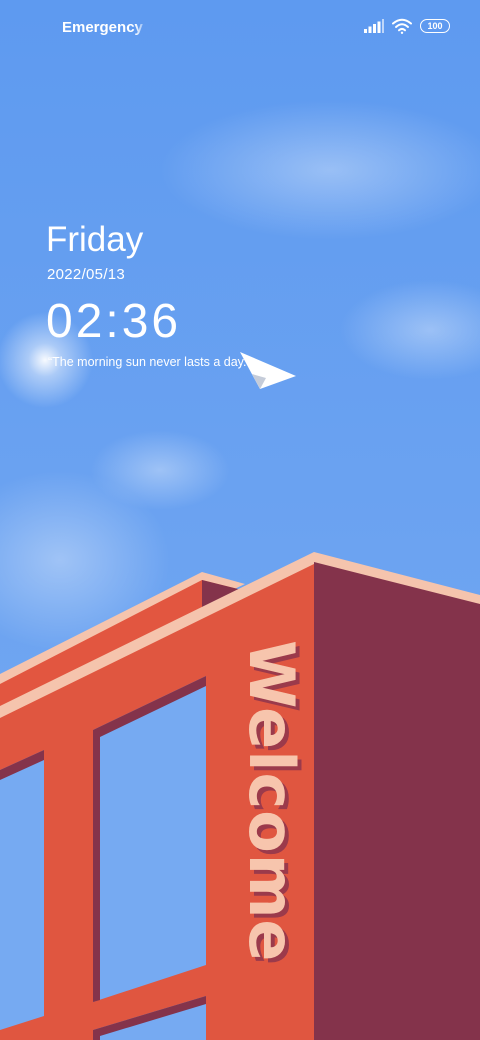  I want to click on battery-indicator: 100, so click(435, 26).